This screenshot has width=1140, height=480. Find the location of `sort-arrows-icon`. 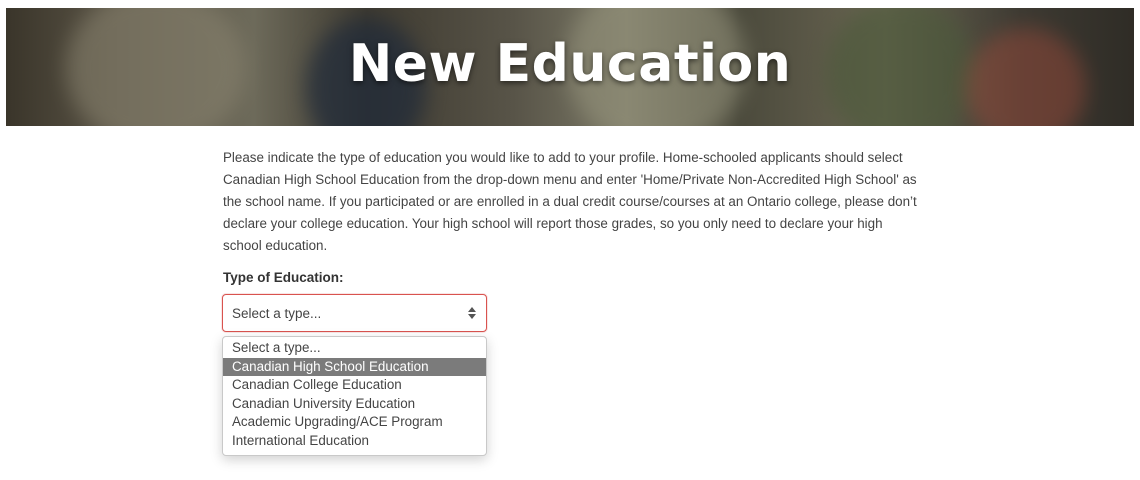

sort-arrows-icon is located at coordinates (472, 313).